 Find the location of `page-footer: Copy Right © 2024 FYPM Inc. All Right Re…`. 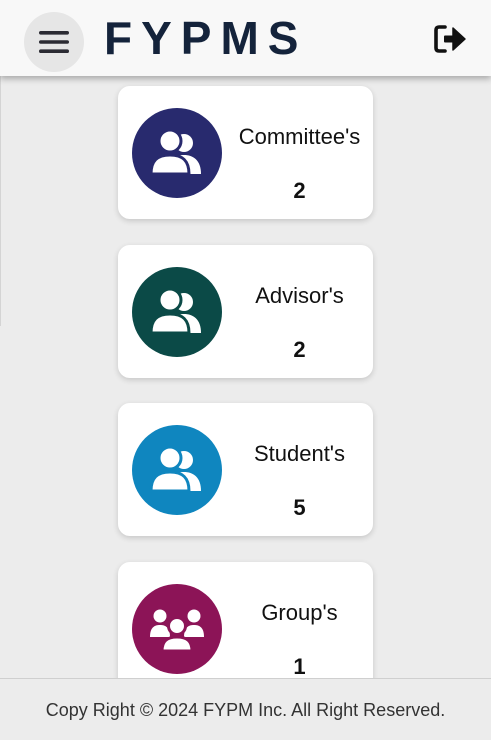

page-footer: Copy Right © 2024 FYPM Inc. All Right Re… is located at coordinates (245, 709).